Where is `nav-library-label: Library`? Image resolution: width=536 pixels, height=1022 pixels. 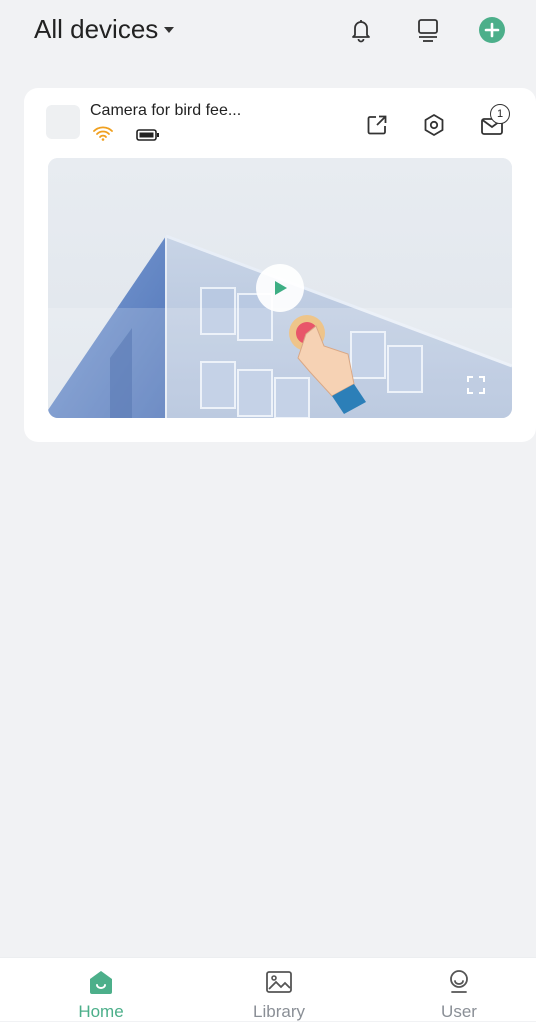
nav-library-label: Library is located at coordinates (279, 1011).